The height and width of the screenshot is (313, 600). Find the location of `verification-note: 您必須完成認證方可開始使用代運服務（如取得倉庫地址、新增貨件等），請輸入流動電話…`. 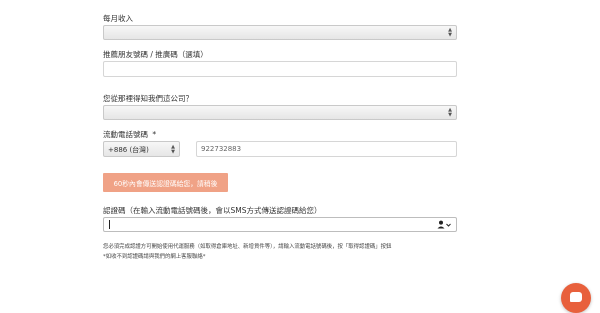

verification-note: 您必須完成認證方可開始使用代運服務（如取得倉庫地址、新增貨件等），請輸入流動電話… is located at coordinates (247, 247).